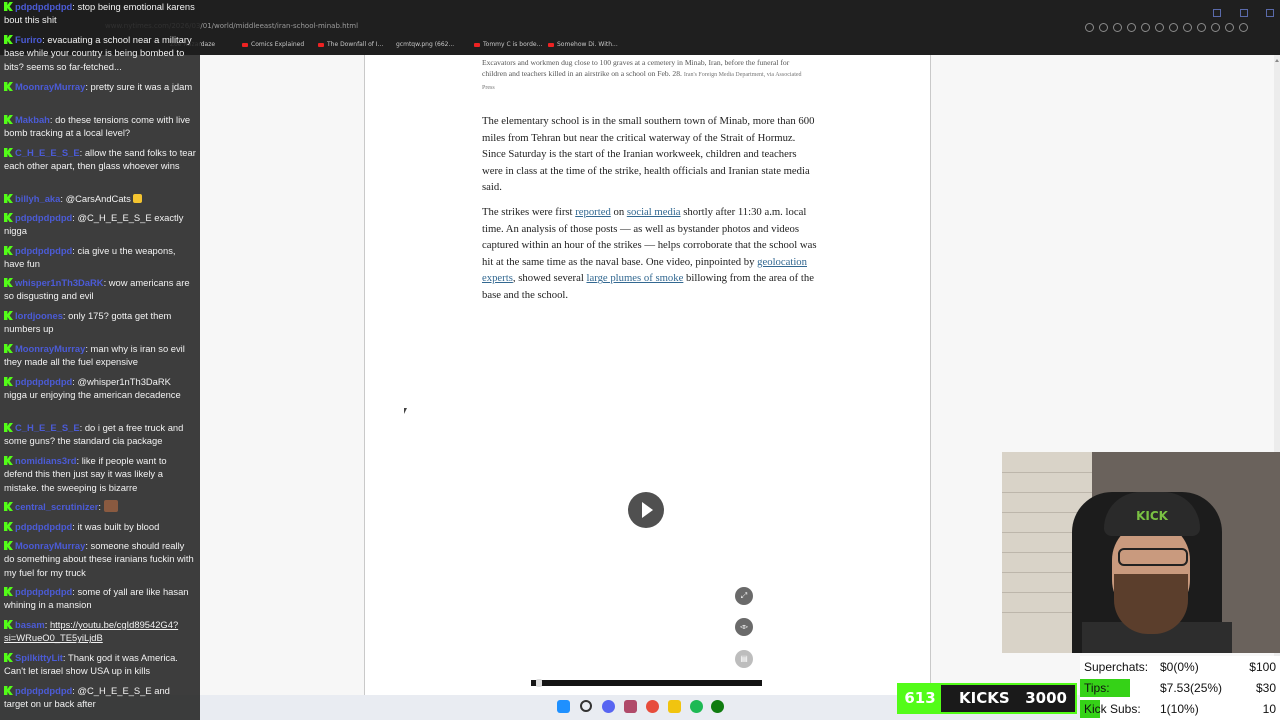 Image resolution: width=1280 pixels, height=720 pixels. Describe the element at coordinates (618, 212) in the screenshot. I see `paragraph-text: on` at that location.